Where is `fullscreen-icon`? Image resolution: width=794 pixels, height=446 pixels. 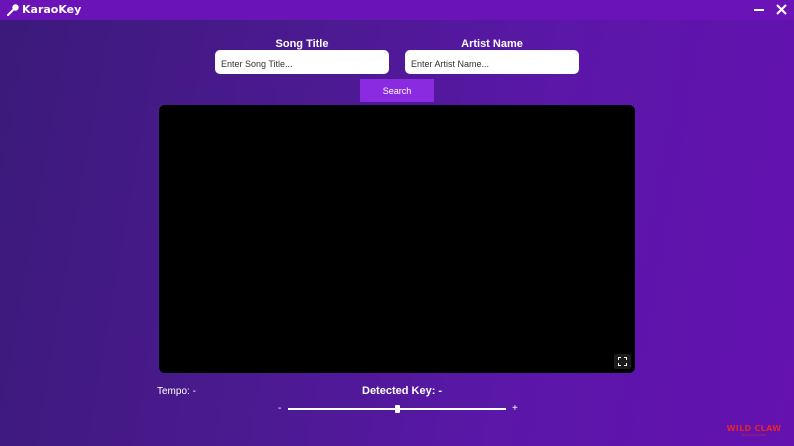 fullscreen-icon is located at coordinates (622, 361).